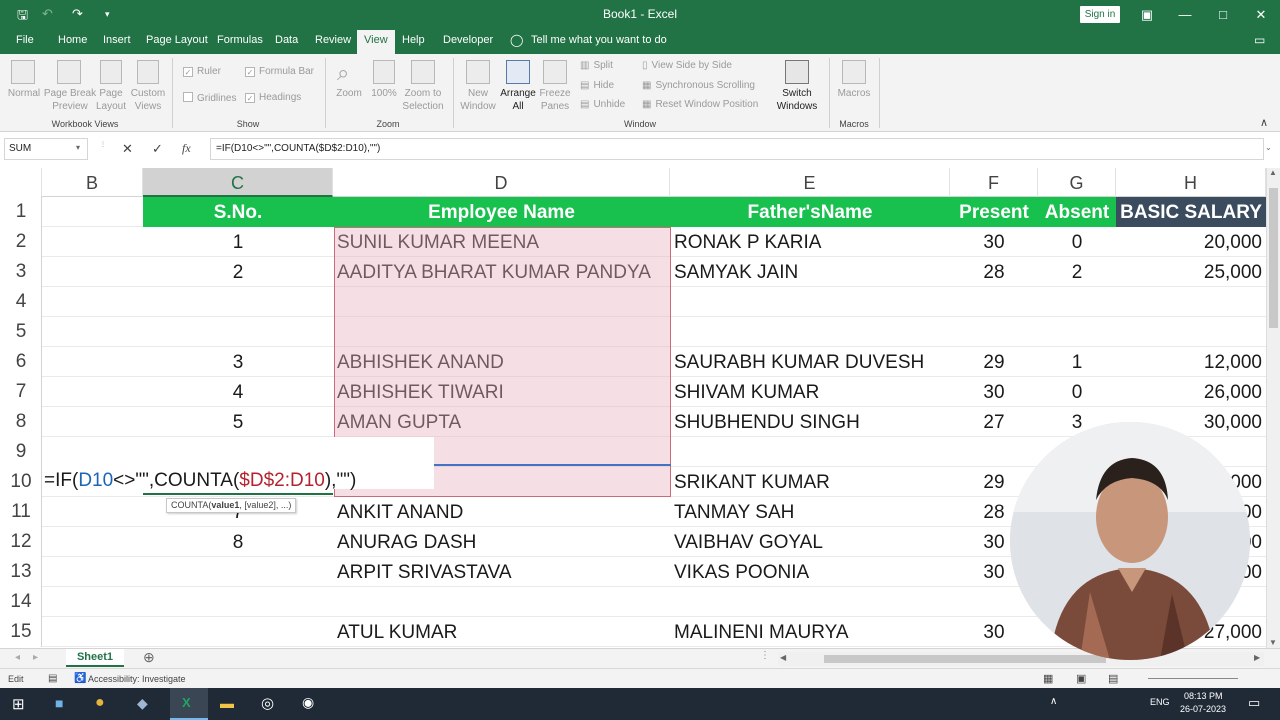 The image size is (1280, 720). I want to click on unhide-button: ▤ Unhide, so click(602, 104).